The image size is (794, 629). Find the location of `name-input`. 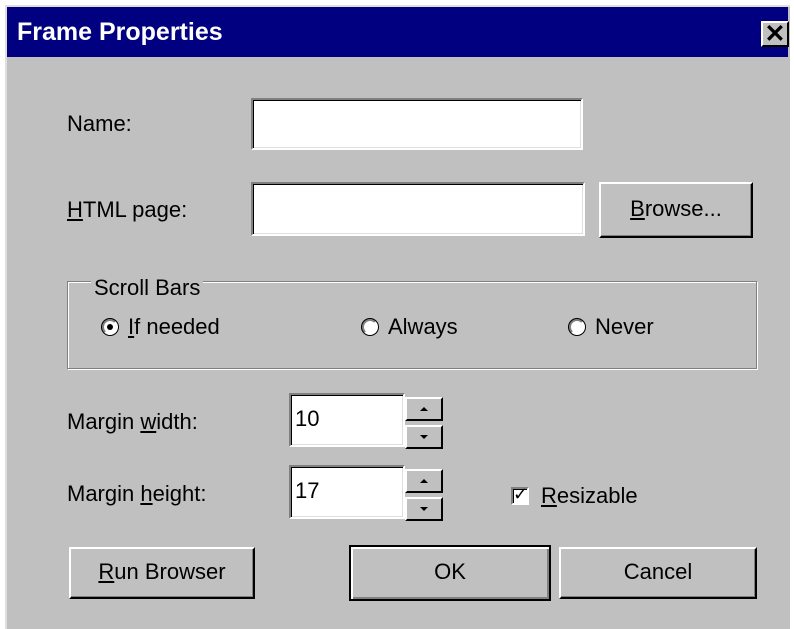

name-input is located at coordinates (417, 124).